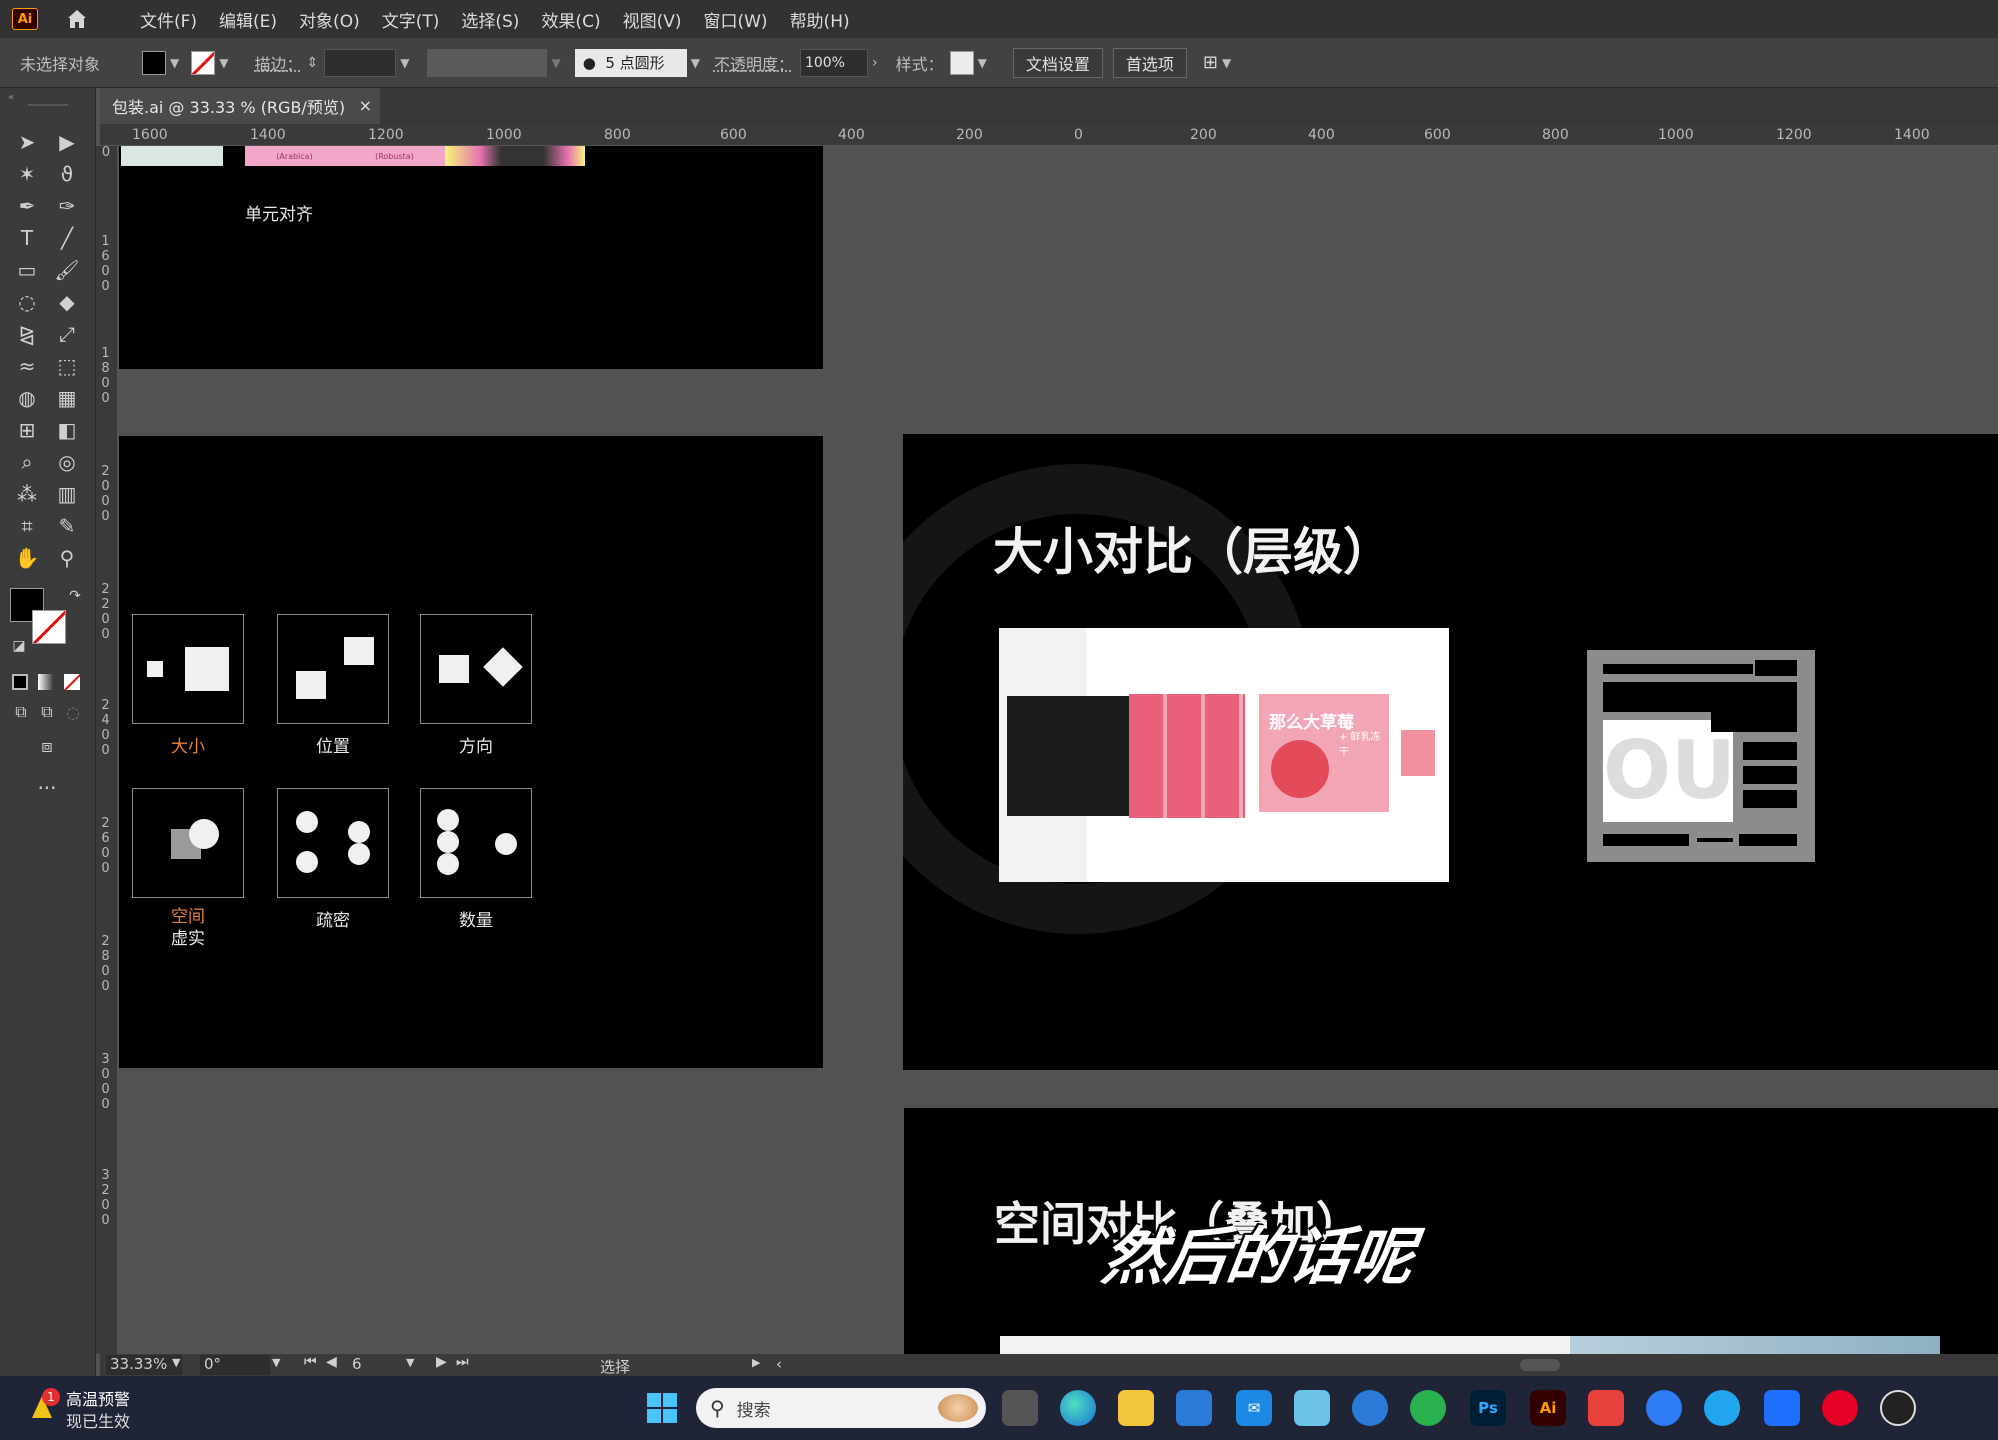  Describe the element at coordinates (73, 712) in the screenshot. I see `draw-inside-icon: ◌` at that location.